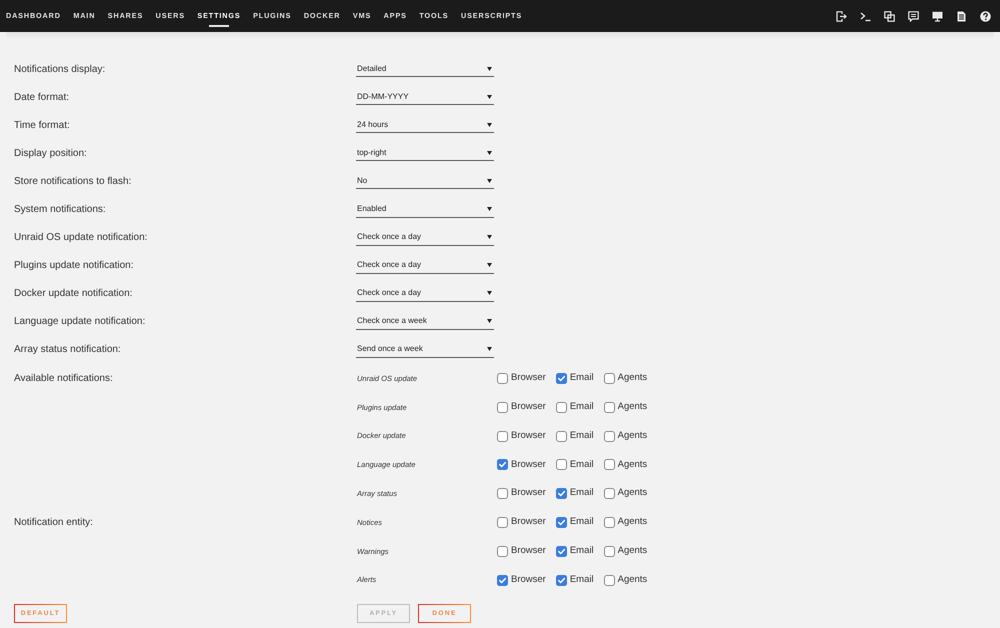 Image resolution: width=1000 pixels, height=628 pixels. Describe the element at coordinates (53, 523) in the screenshot. I see `section-label: Notification entity:` at that location.